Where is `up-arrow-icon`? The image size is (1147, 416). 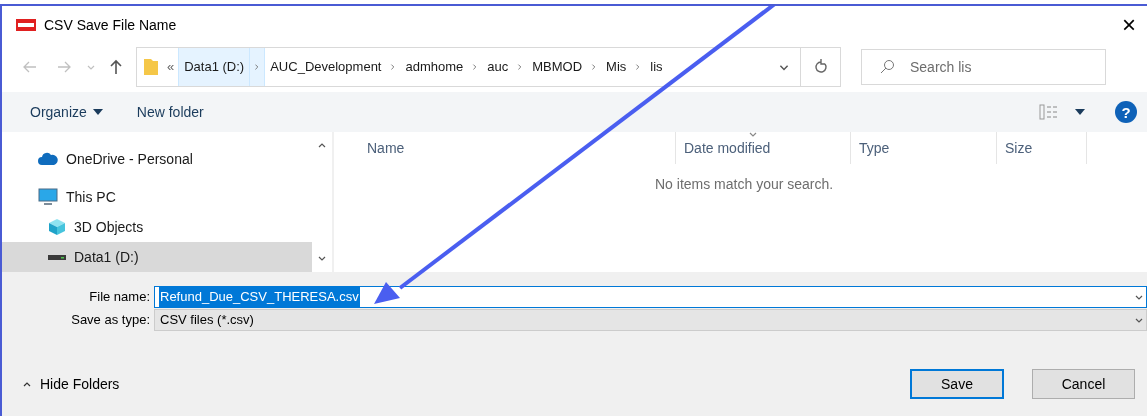
up-arrow-icon is located at coordinates (116, 67).